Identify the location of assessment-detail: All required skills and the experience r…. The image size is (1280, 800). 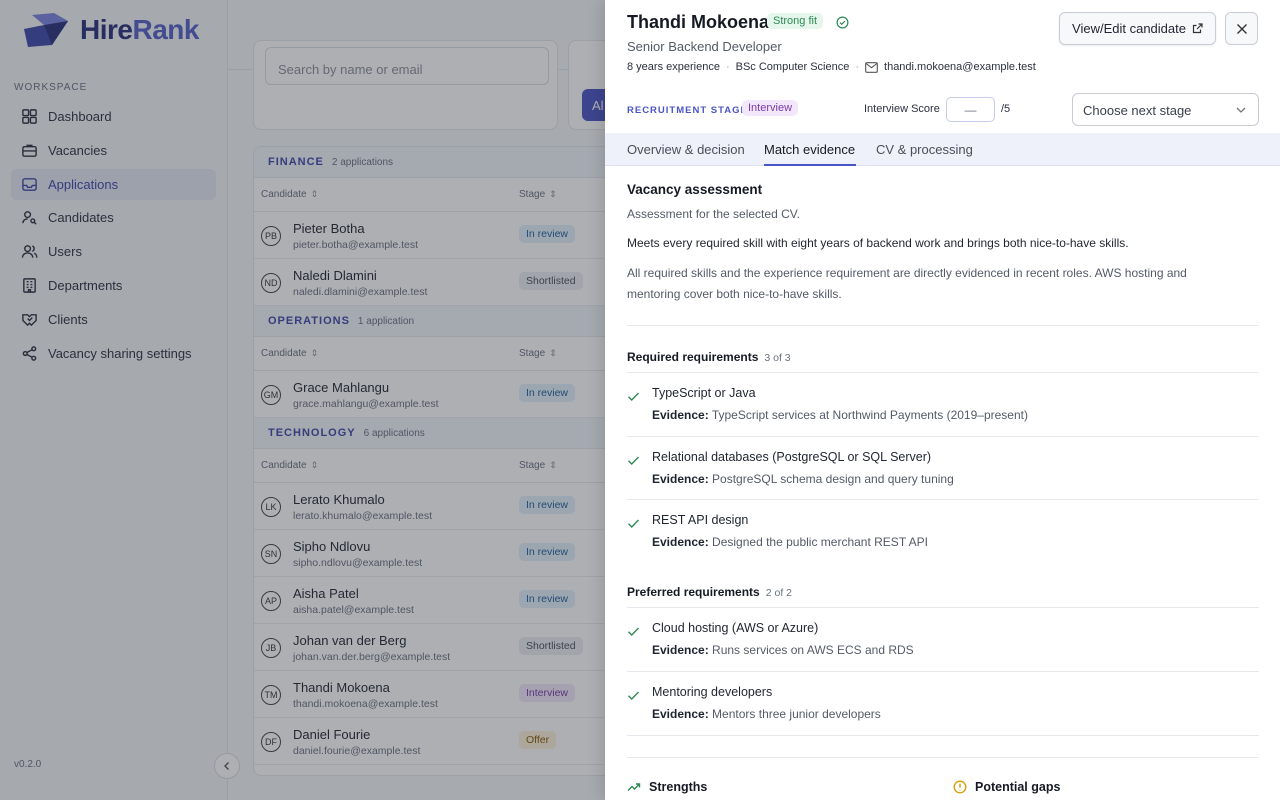
(907, 283).